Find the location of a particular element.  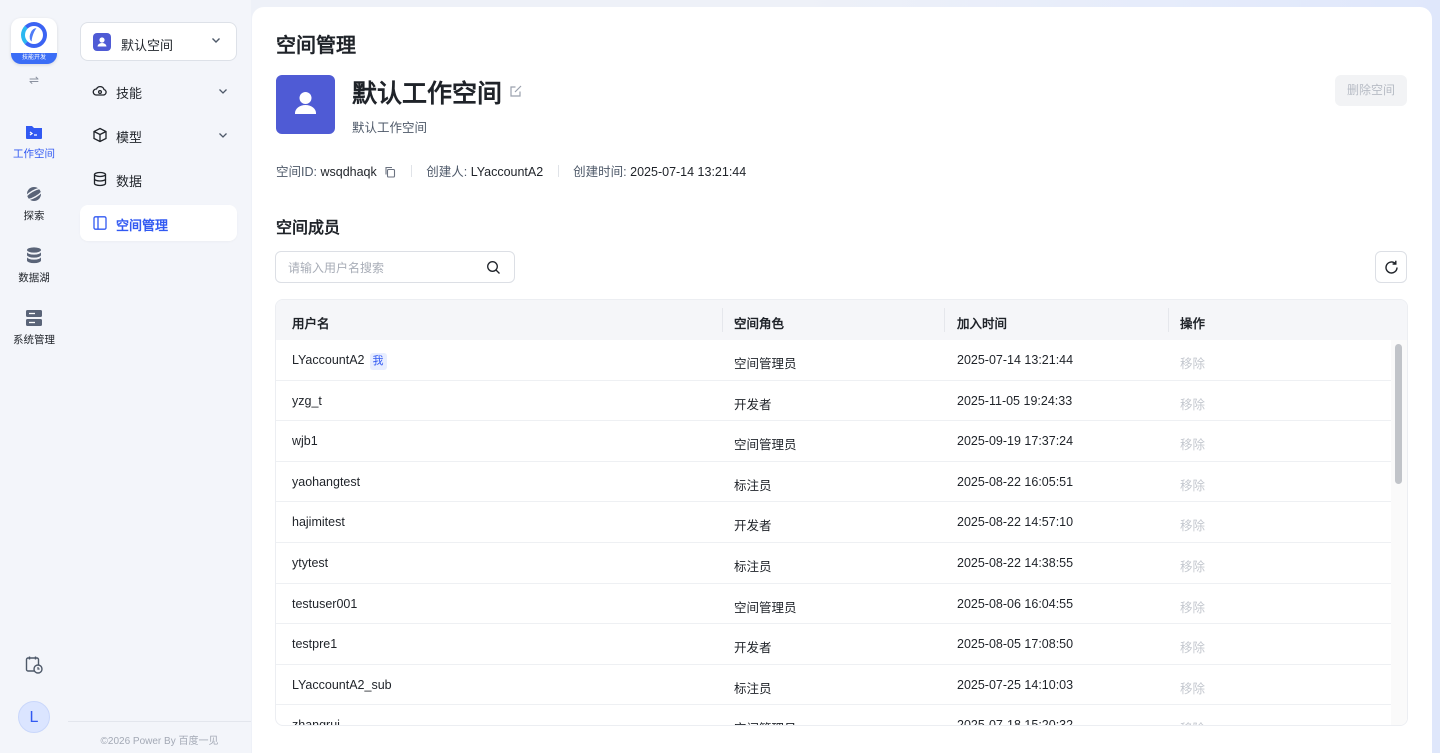

member-search is located at coordinates (395, 267).